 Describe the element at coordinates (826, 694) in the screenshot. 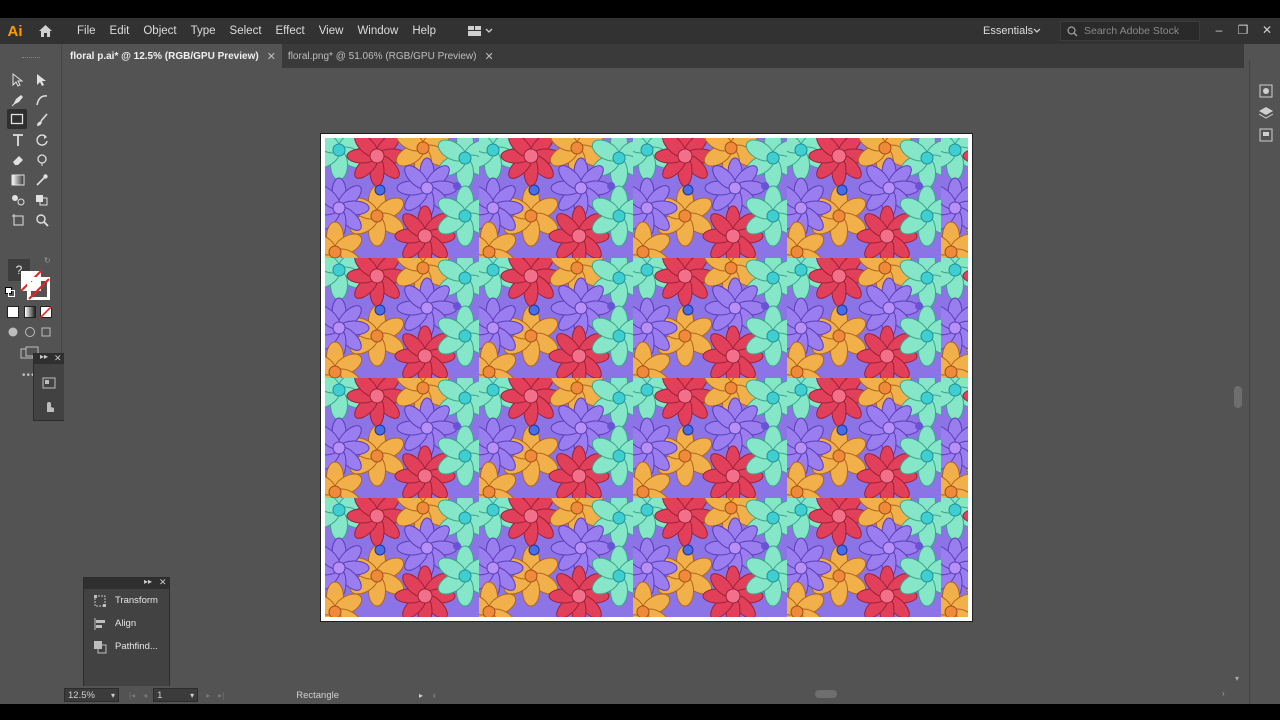

I see `horizontal-scrollbar` at that location.